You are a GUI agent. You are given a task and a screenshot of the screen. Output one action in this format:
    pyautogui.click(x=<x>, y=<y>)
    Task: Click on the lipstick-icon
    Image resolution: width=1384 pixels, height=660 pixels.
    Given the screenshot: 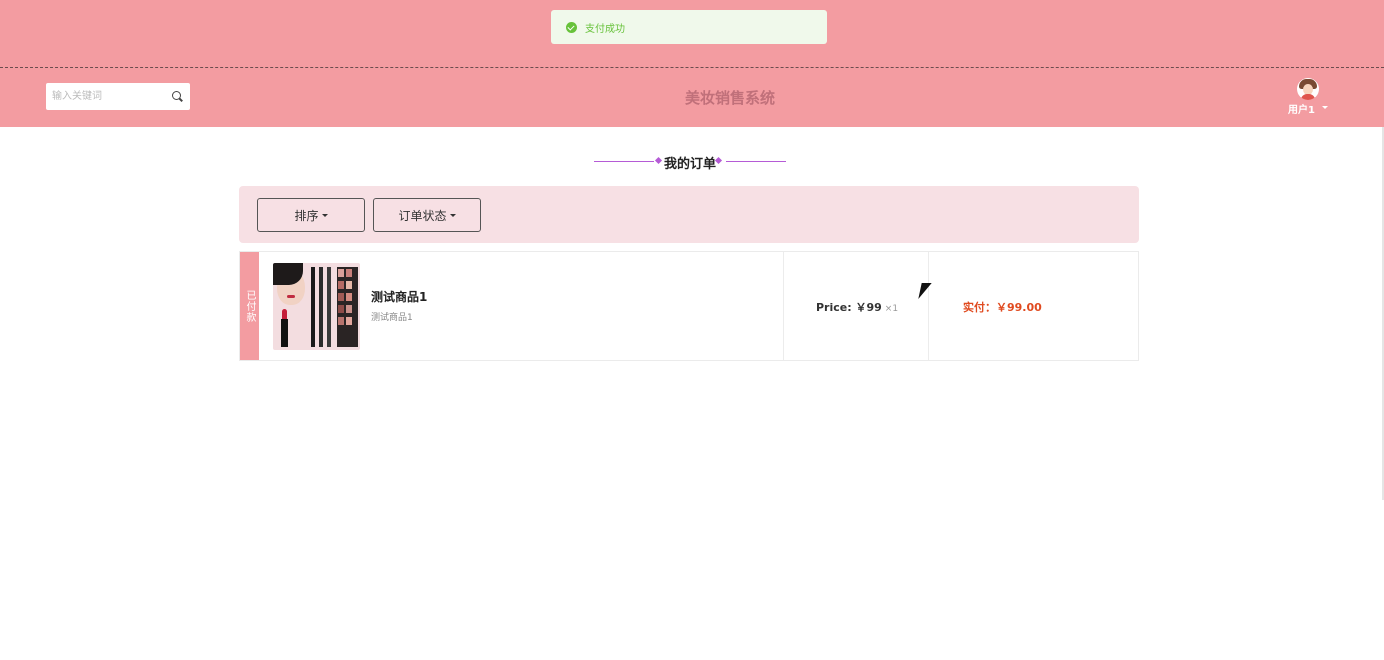 What is the action you would take?
    pyautogui.click(x=284, y=328)
    